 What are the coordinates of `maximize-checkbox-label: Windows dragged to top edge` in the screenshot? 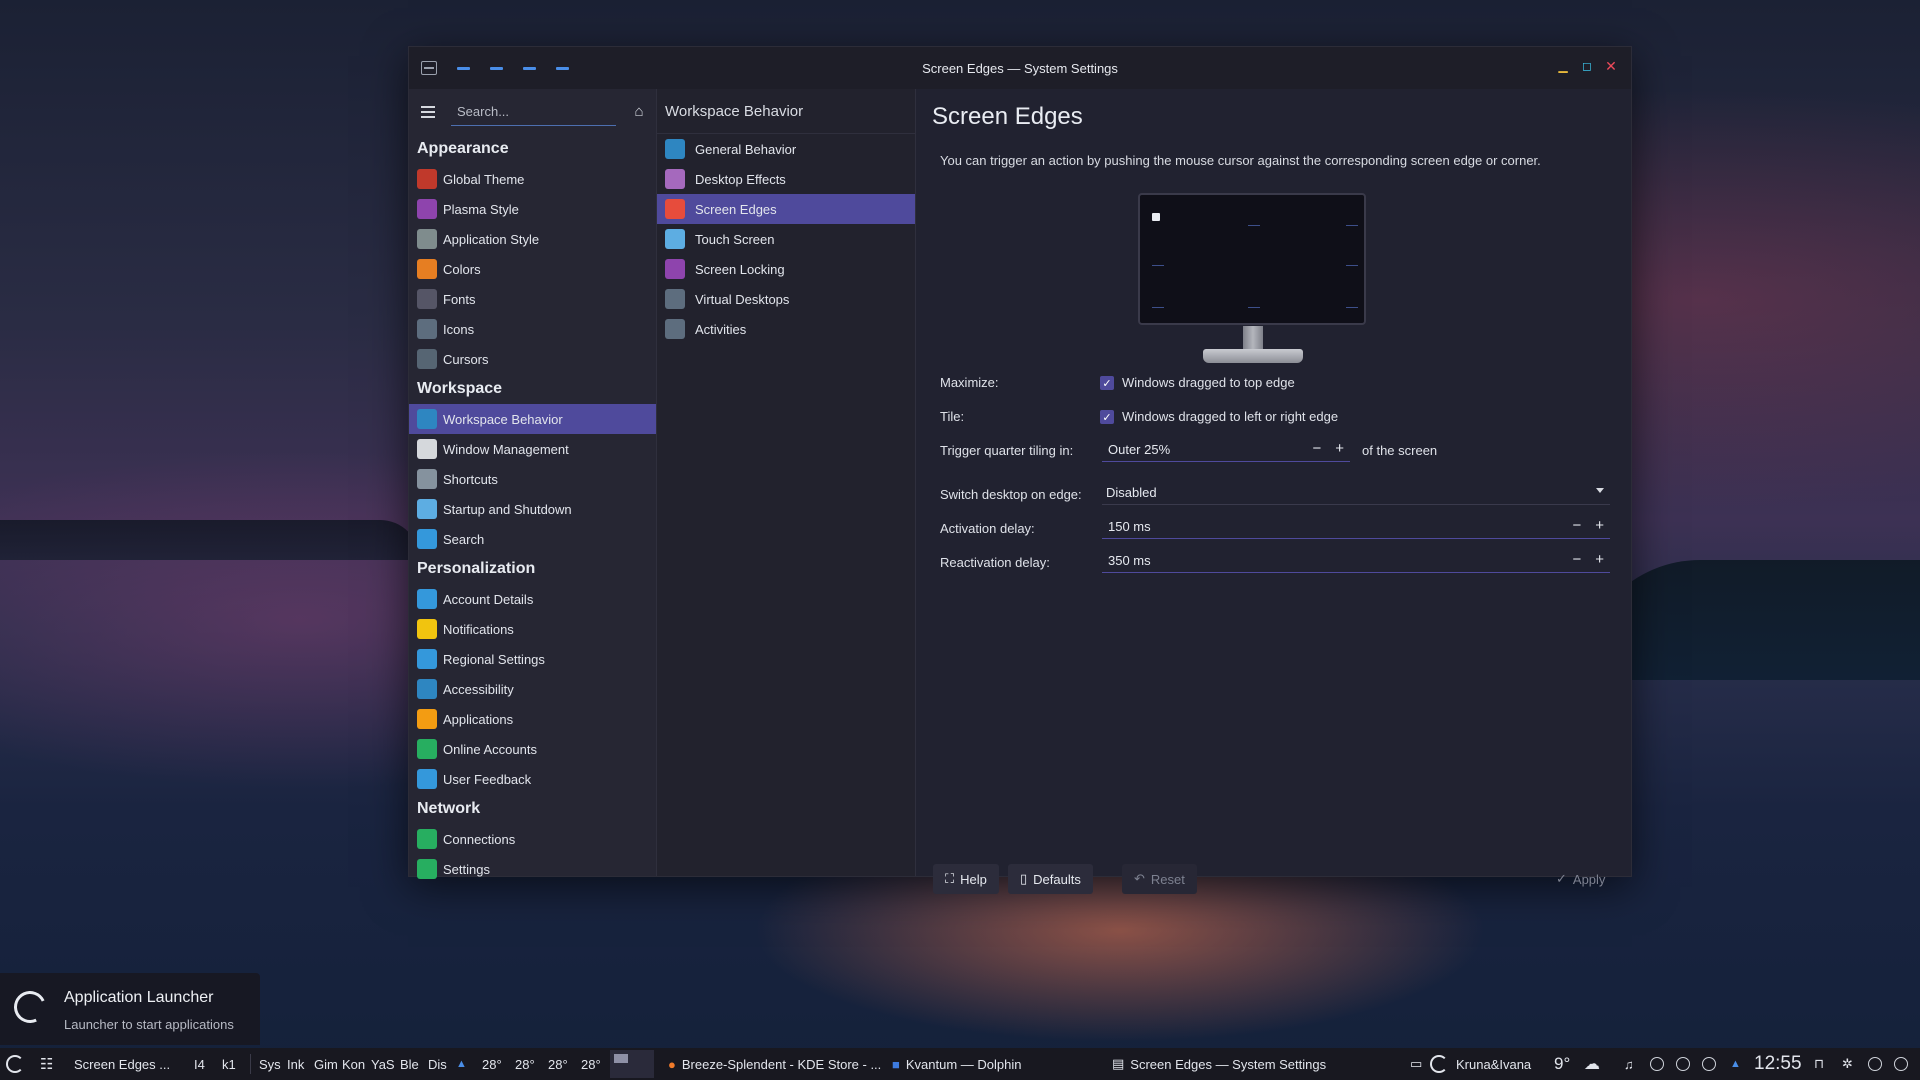 It's located at (1208, 382).